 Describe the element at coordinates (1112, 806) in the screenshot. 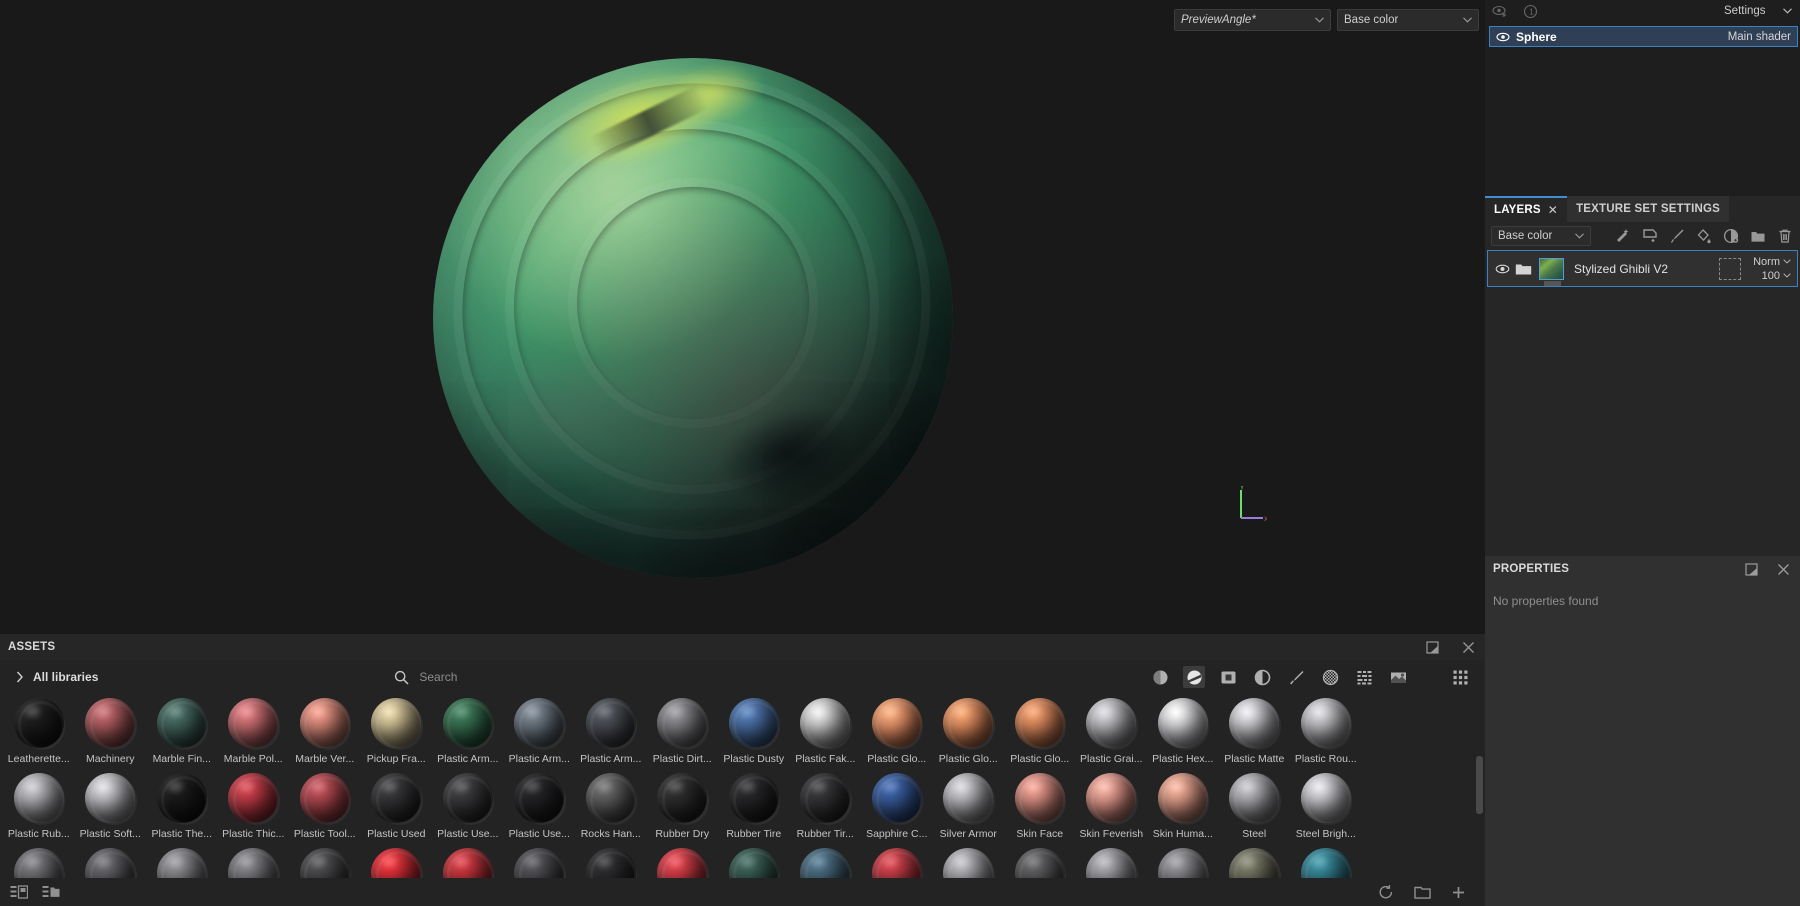

I see `asset-item: Skin Feverish` at that location.